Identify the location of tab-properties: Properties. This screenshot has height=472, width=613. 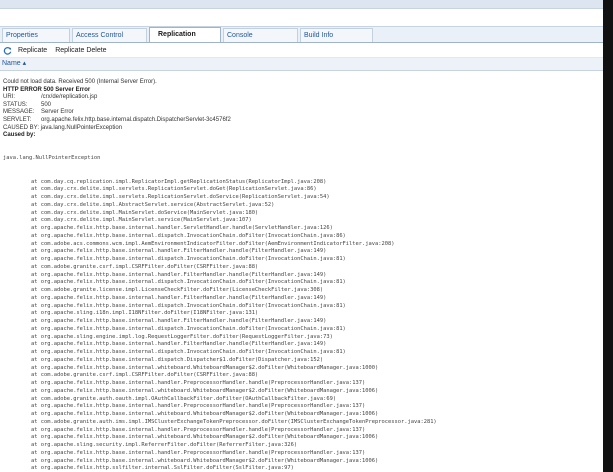
(36, 35).